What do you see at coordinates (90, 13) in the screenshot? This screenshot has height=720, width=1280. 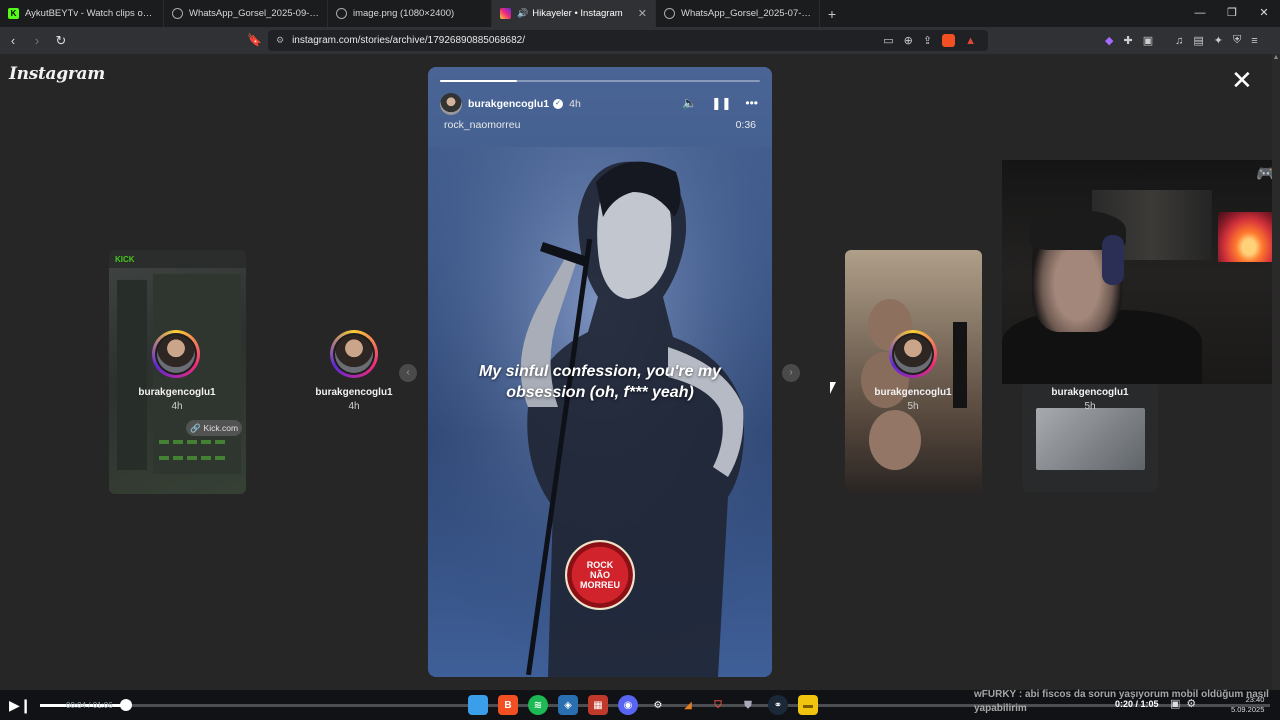 I see `tab-title: AykutBEYTv - Watch clips on Kick` at bounding box center [90, 13].